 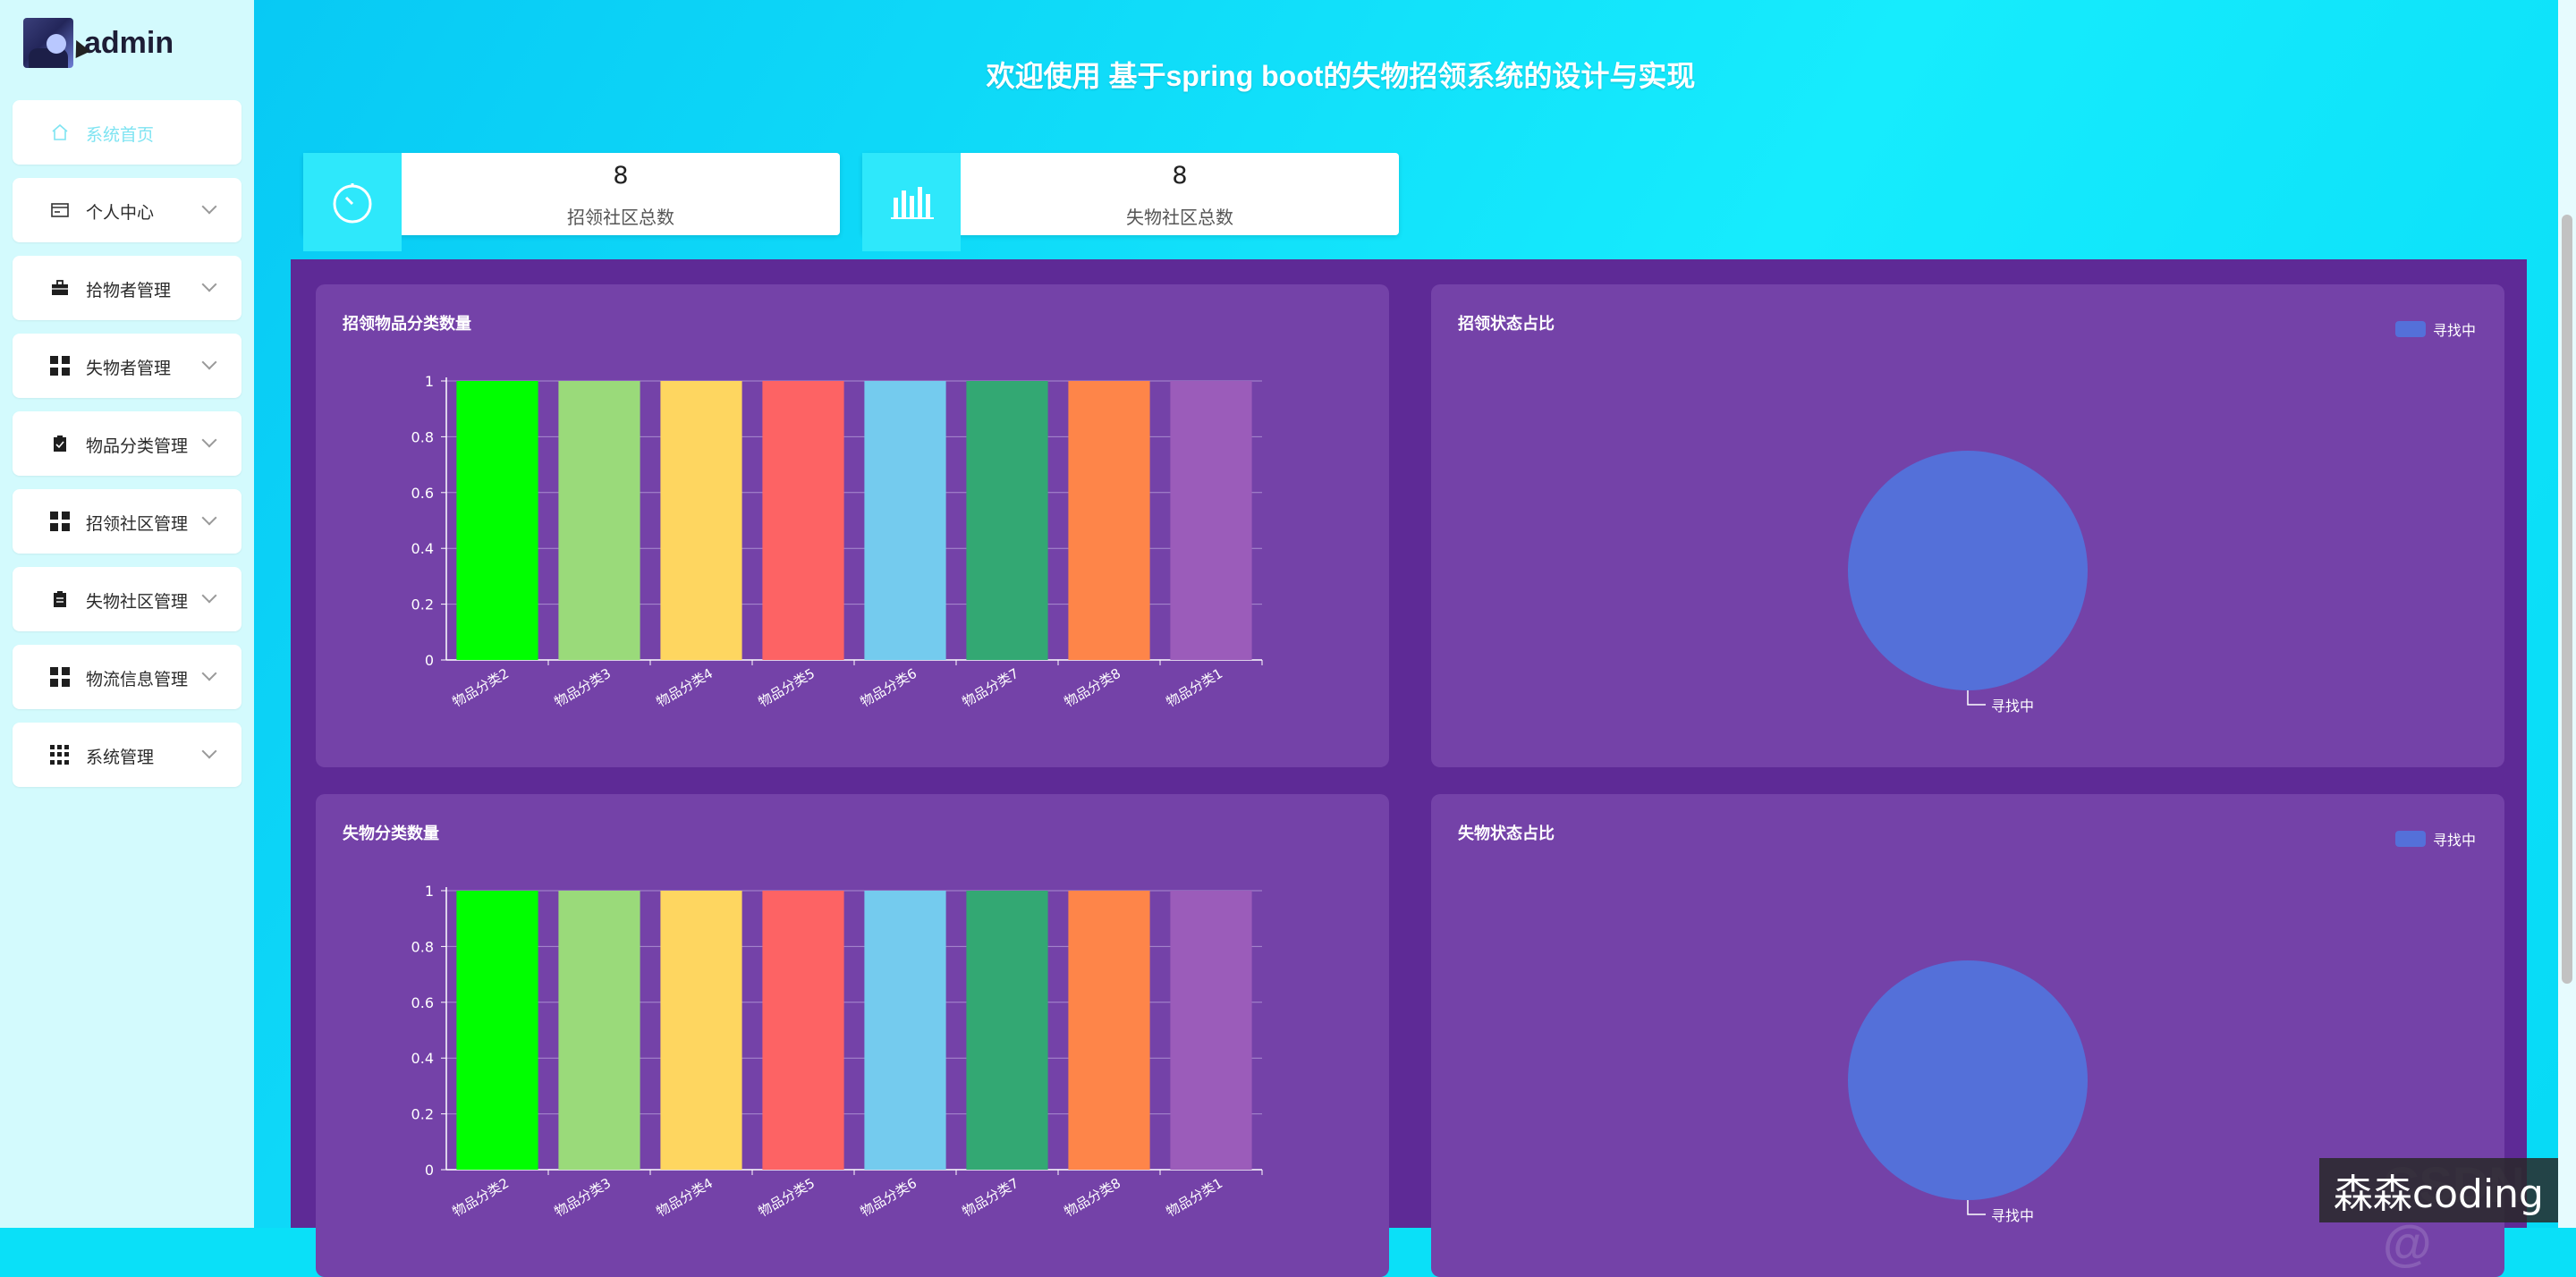 I want to click on page-scrollbar, so click(x=2567, y=614).